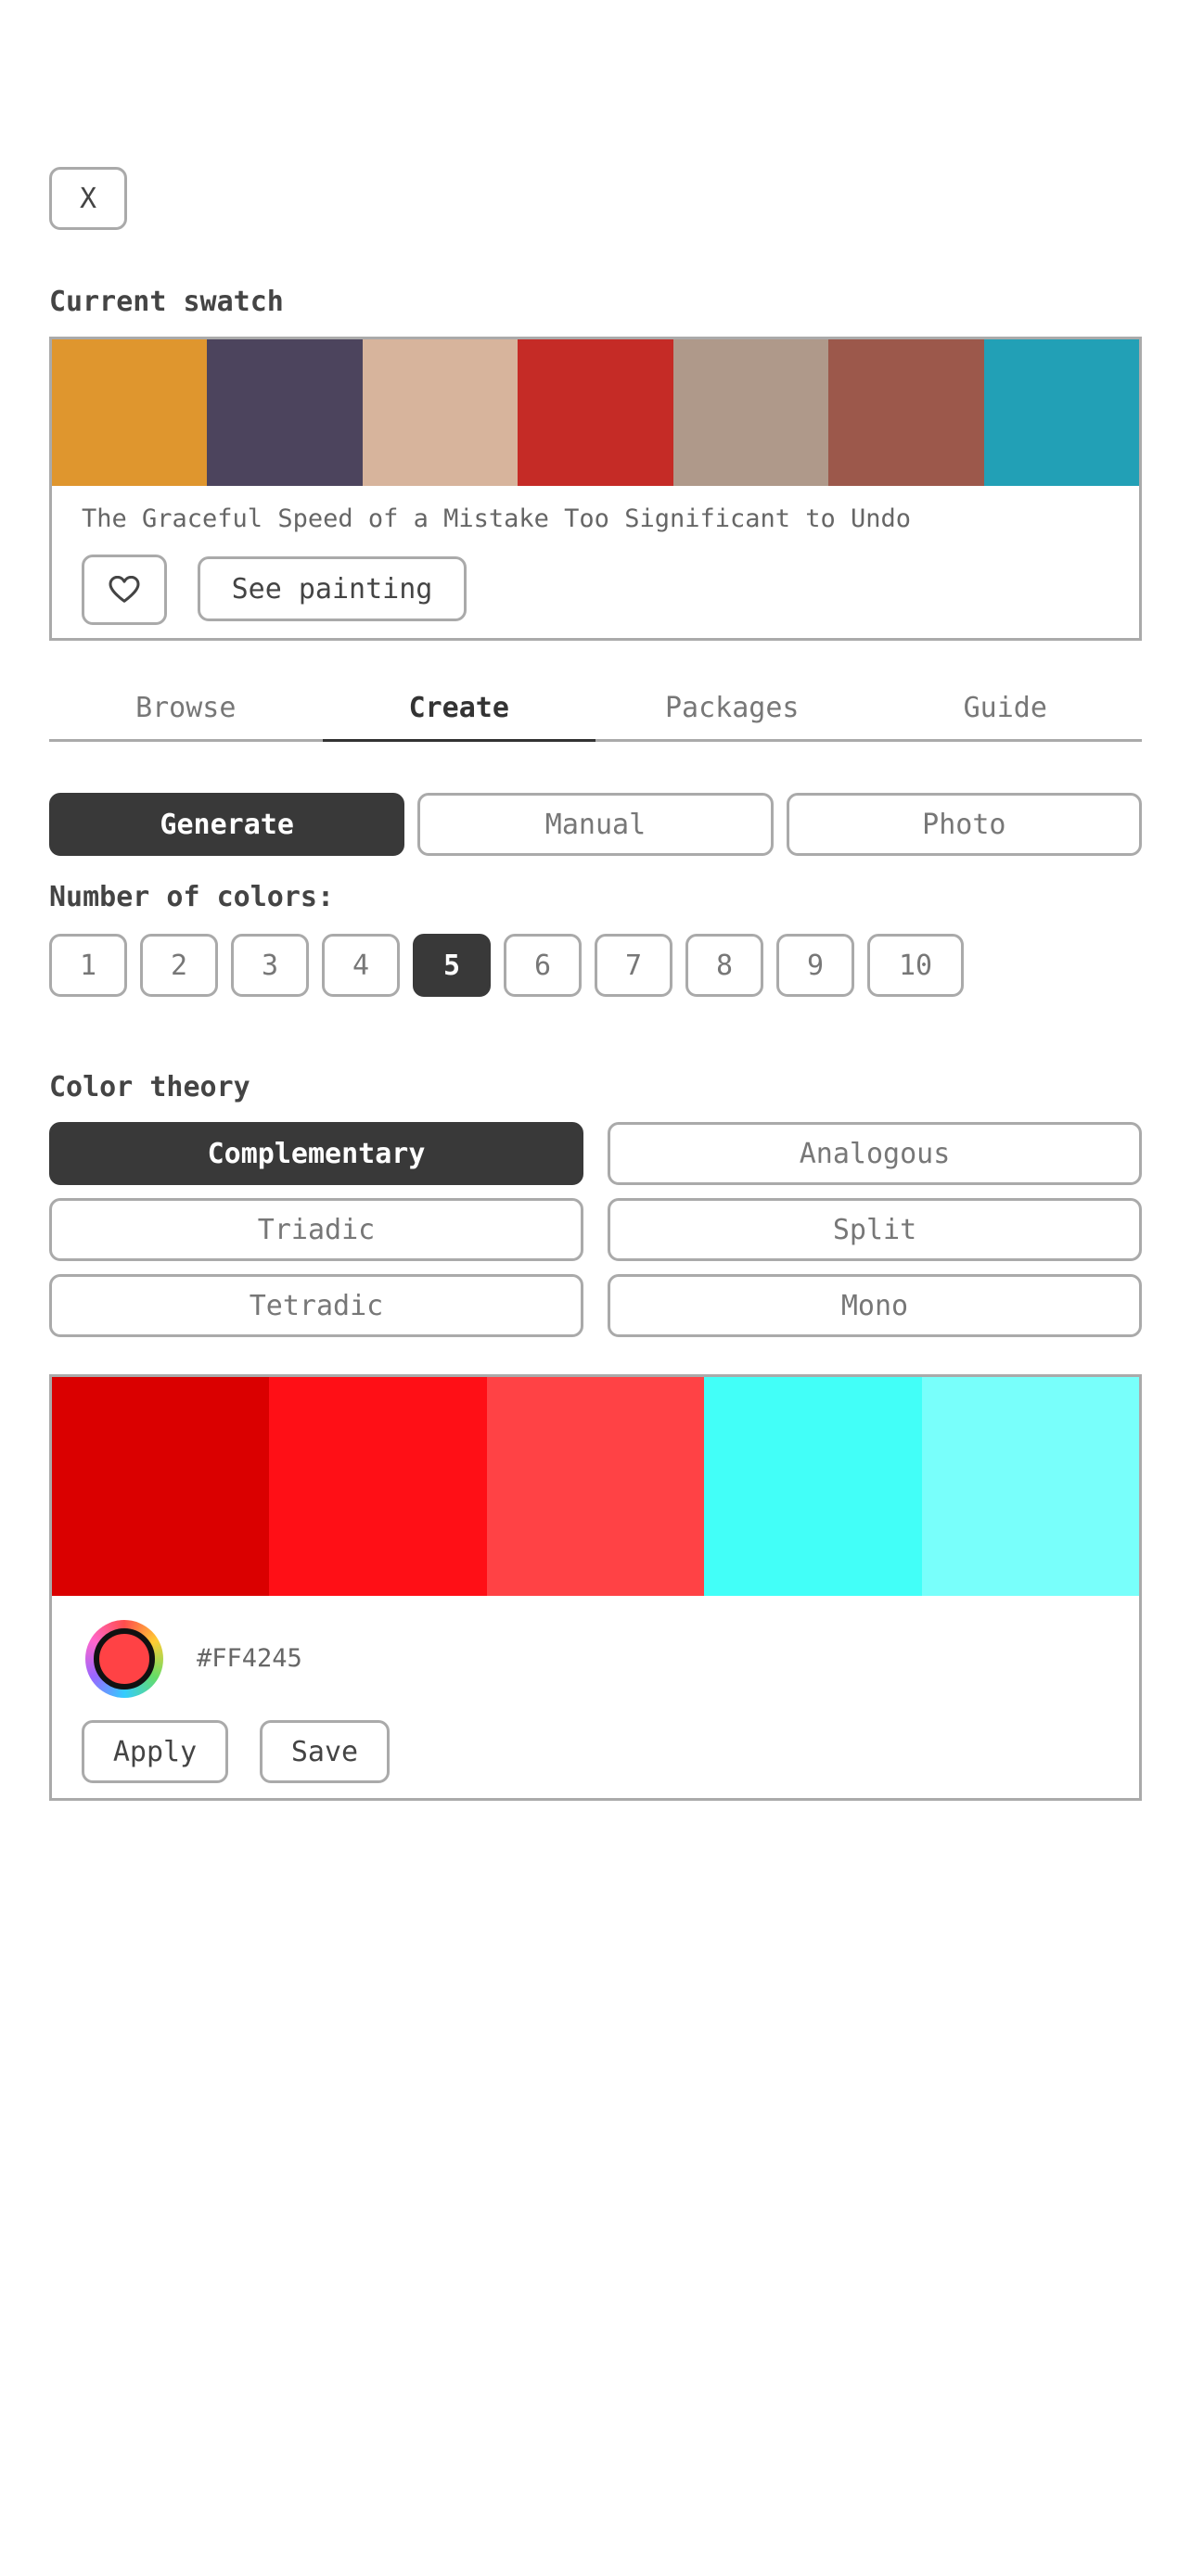  I want to click on save-button: Save, so click(325, 1752).